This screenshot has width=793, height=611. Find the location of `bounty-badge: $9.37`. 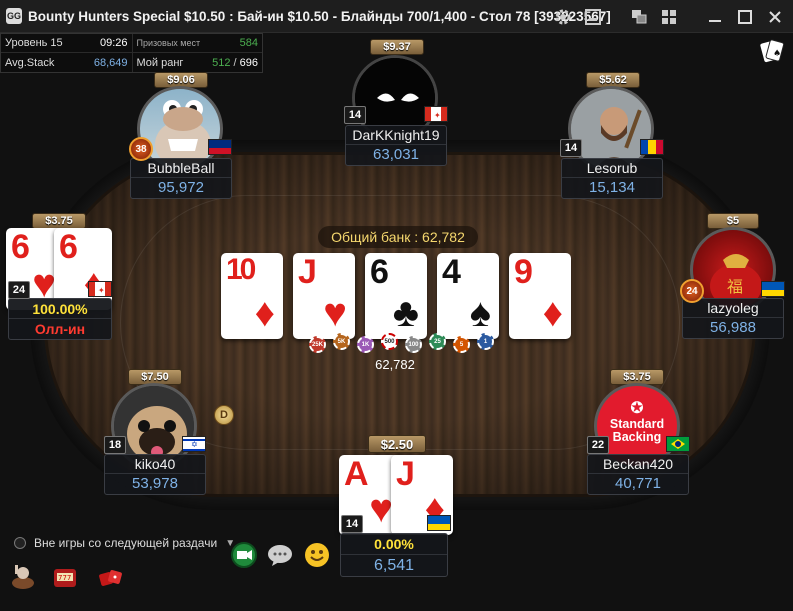

bounty-badge: $9.37 is located at coordinates (397, 47).